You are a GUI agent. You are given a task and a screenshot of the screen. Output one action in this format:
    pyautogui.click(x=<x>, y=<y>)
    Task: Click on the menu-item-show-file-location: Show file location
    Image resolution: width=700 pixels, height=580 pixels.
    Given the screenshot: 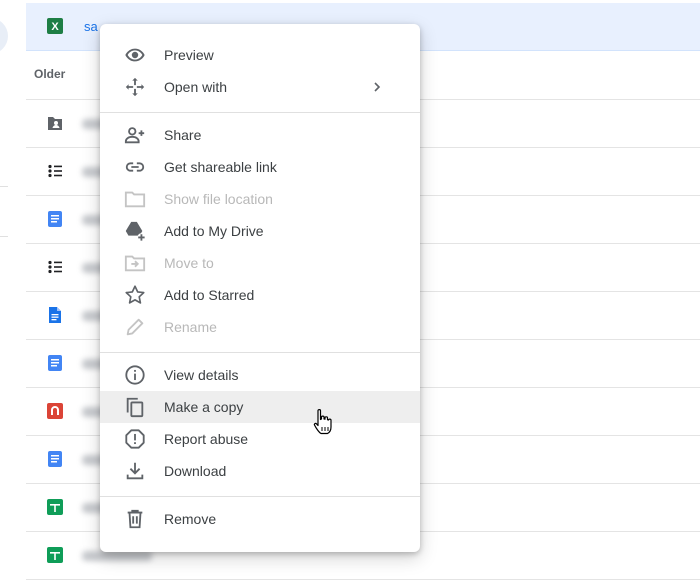 What is the action you would take?
    pyautogui.click(x=260, y=199)
    